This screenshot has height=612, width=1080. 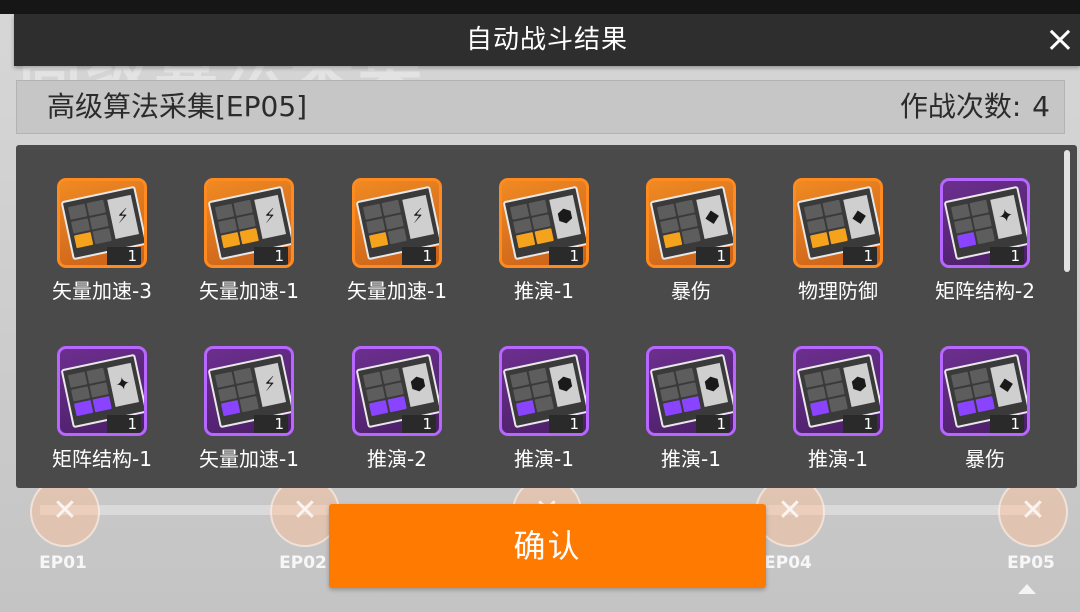 I want to click on reward-item: ⚡ 1 矢量加速-3, so click(x=96, y=253).